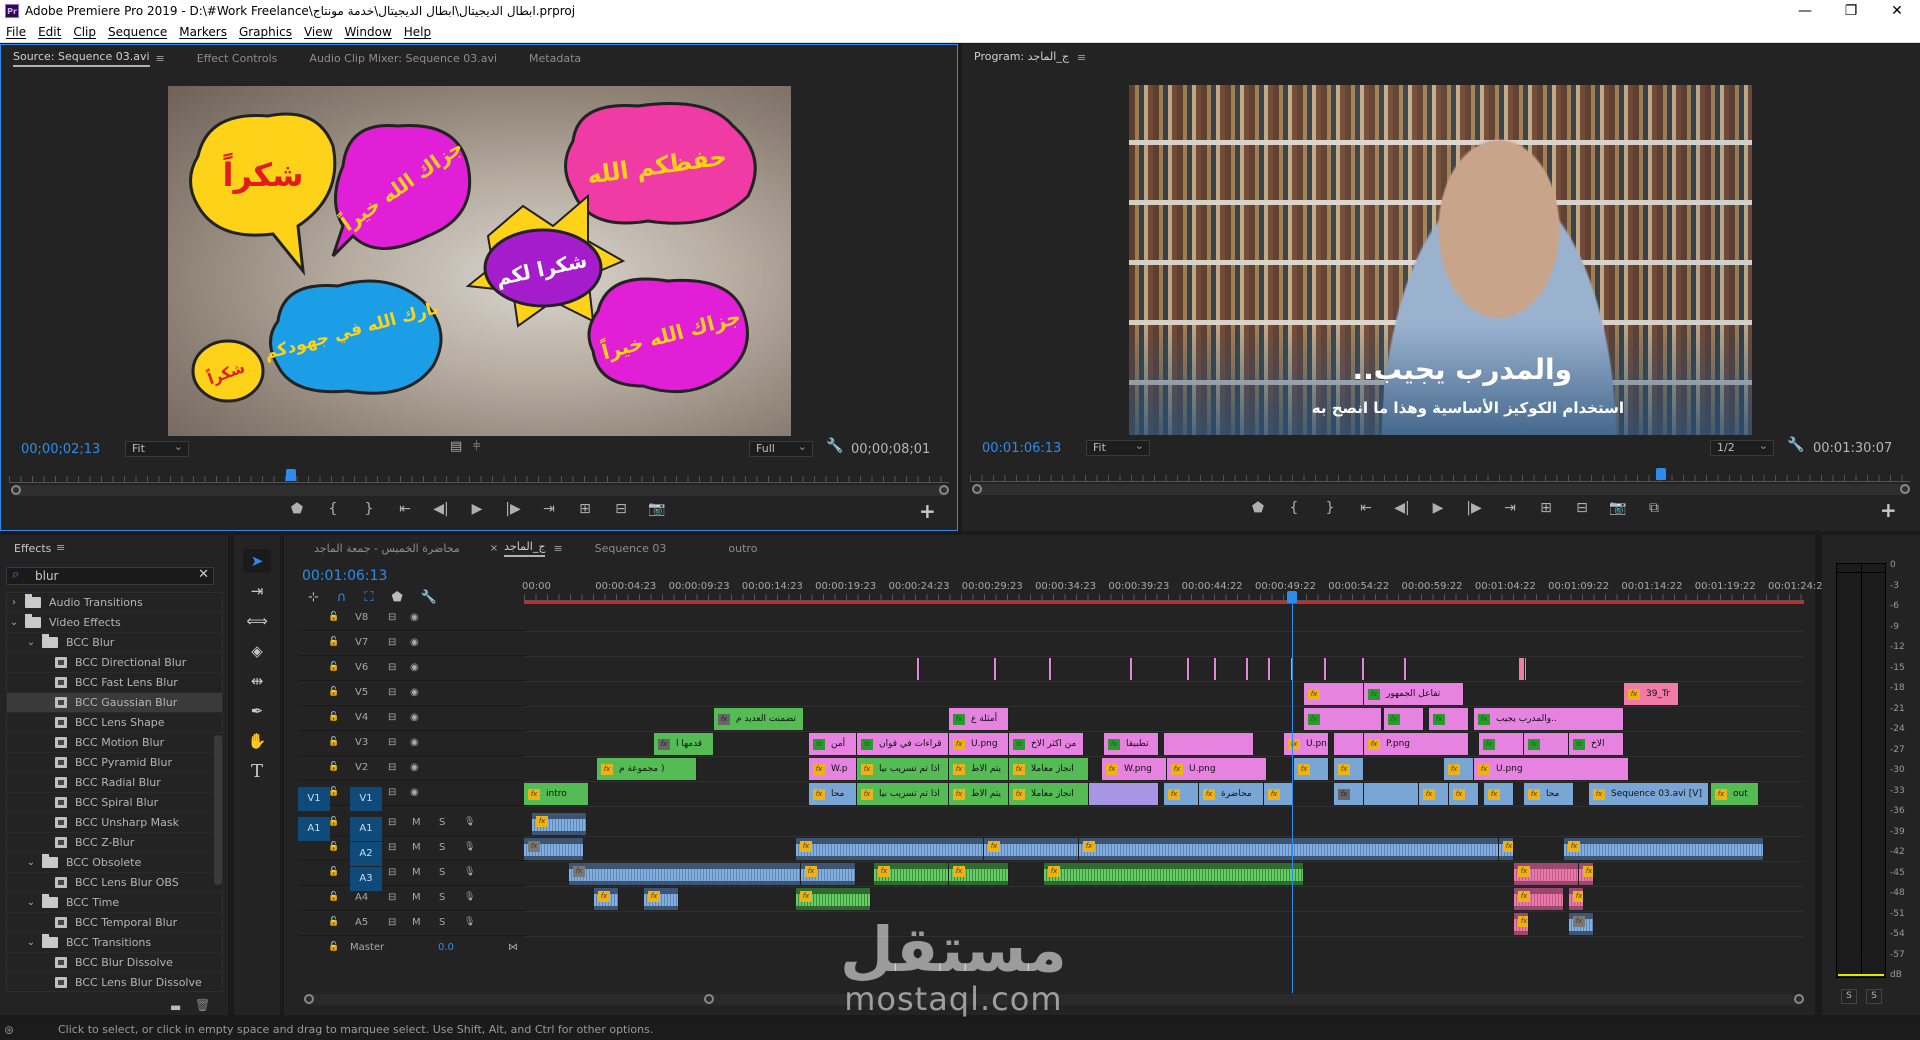 This screenshot has height=1040, width=1920. What do you see at coordinates (257, 561) in the screenshot?
I see `selection-tool-icon: ➤` at bounding box center [257, 561].